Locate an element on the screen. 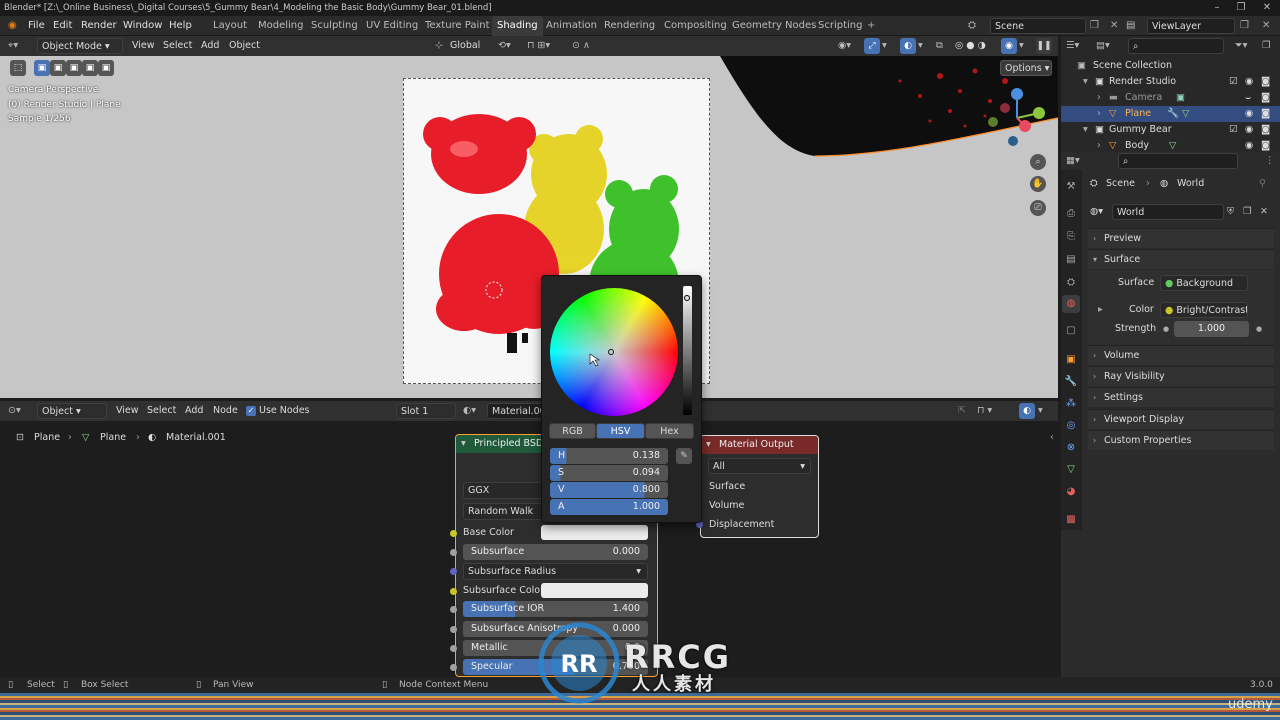 Image resolution: width=1280 pixels, height=720 pixels. tab-rendering: Rendering is located at coordinates (629, 26).